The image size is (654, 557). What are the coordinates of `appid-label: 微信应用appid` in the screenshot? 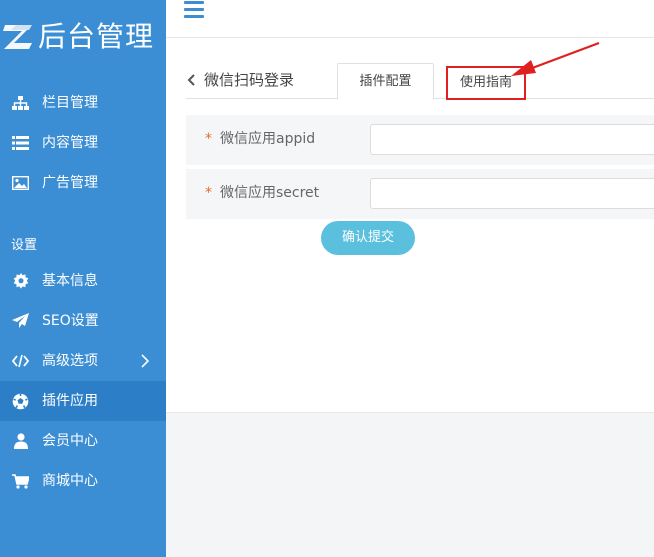 It's located at (268, 139).